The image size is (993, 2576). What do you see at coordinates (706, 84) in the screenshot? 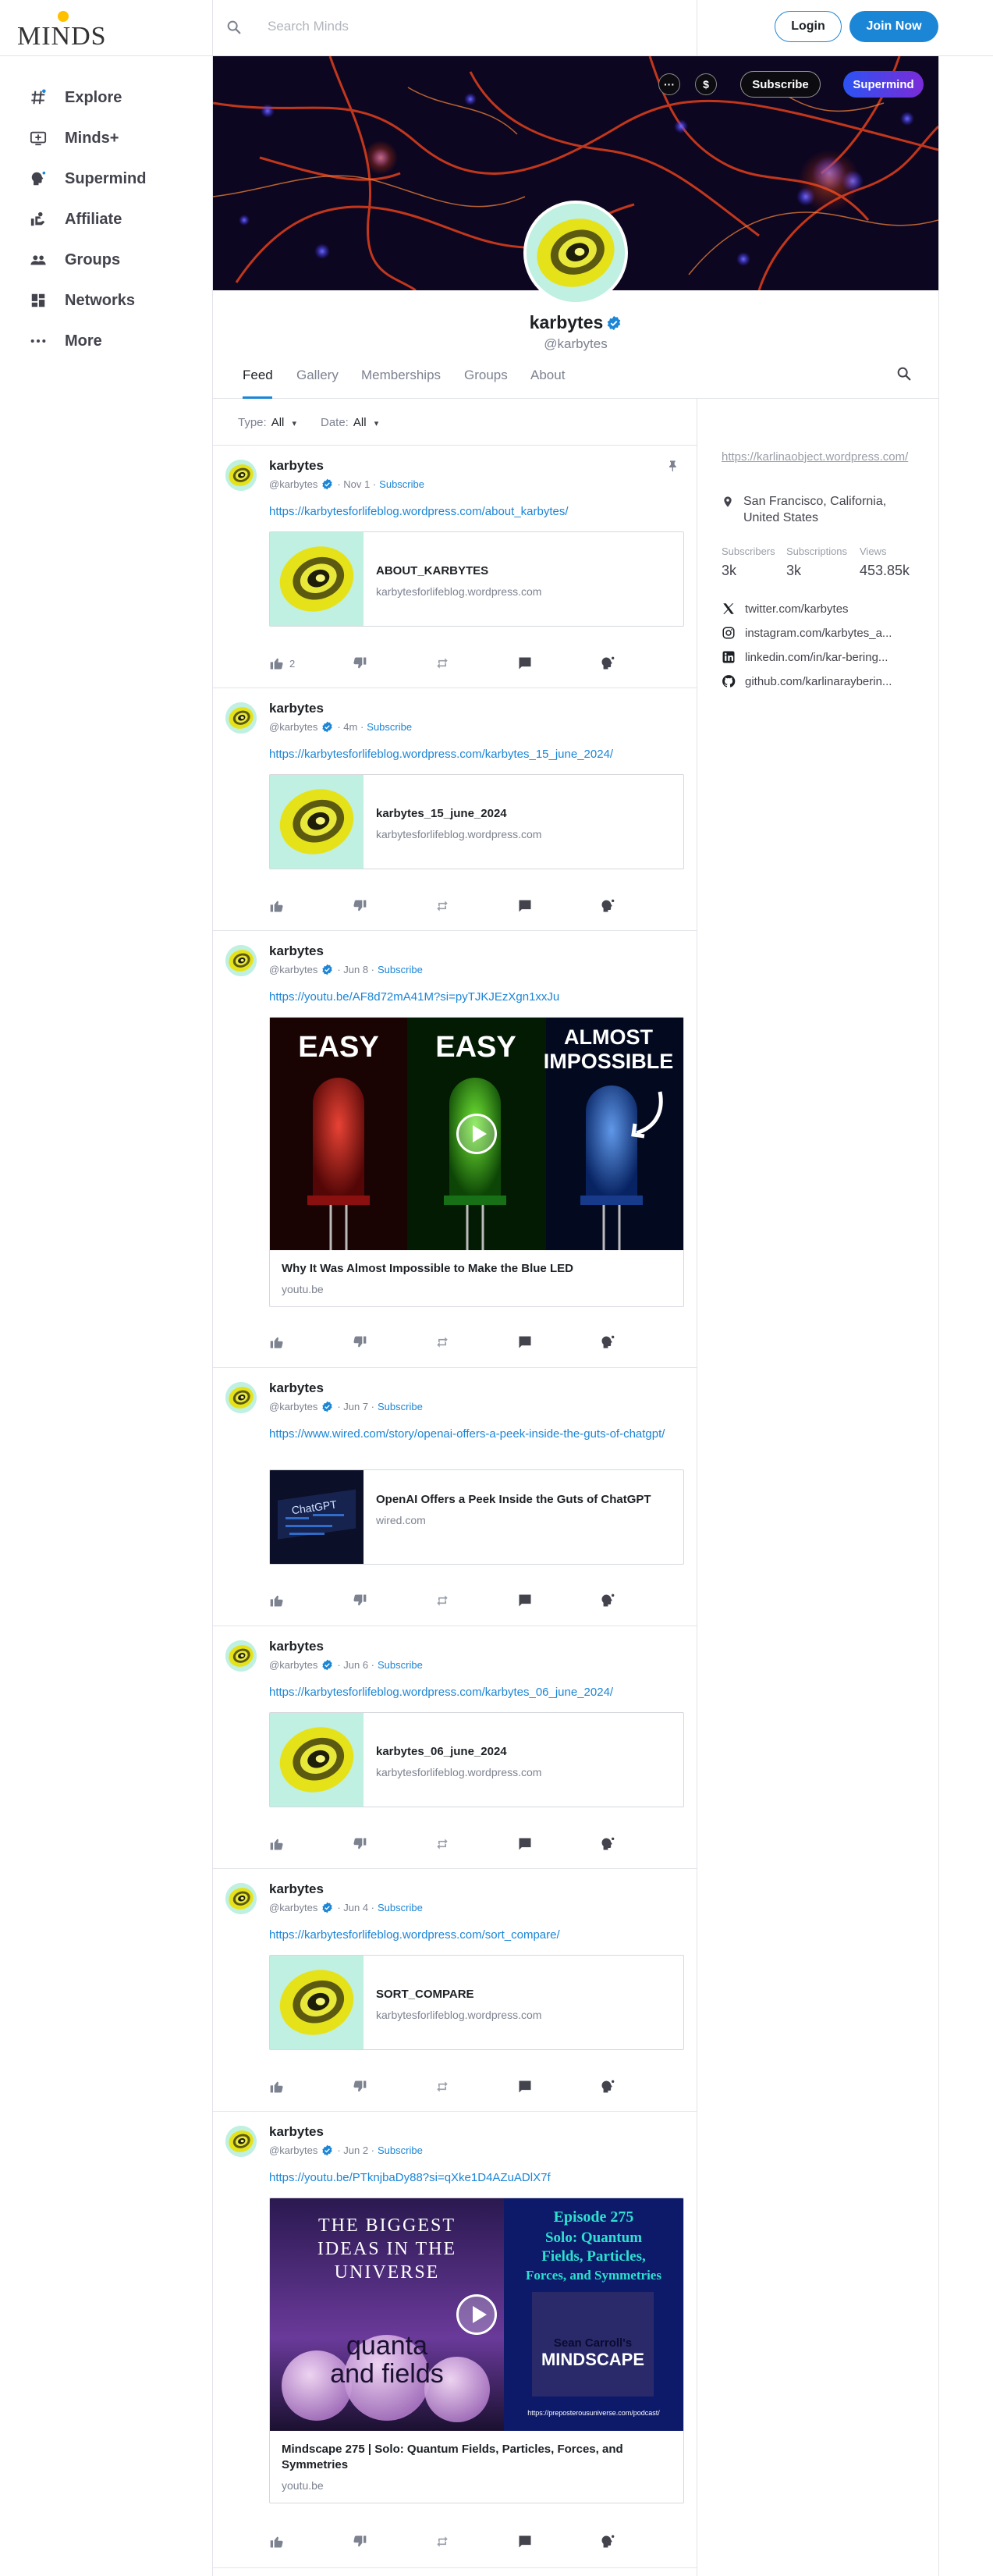
I see `tip-button: $` at bounding box center [706, 84].